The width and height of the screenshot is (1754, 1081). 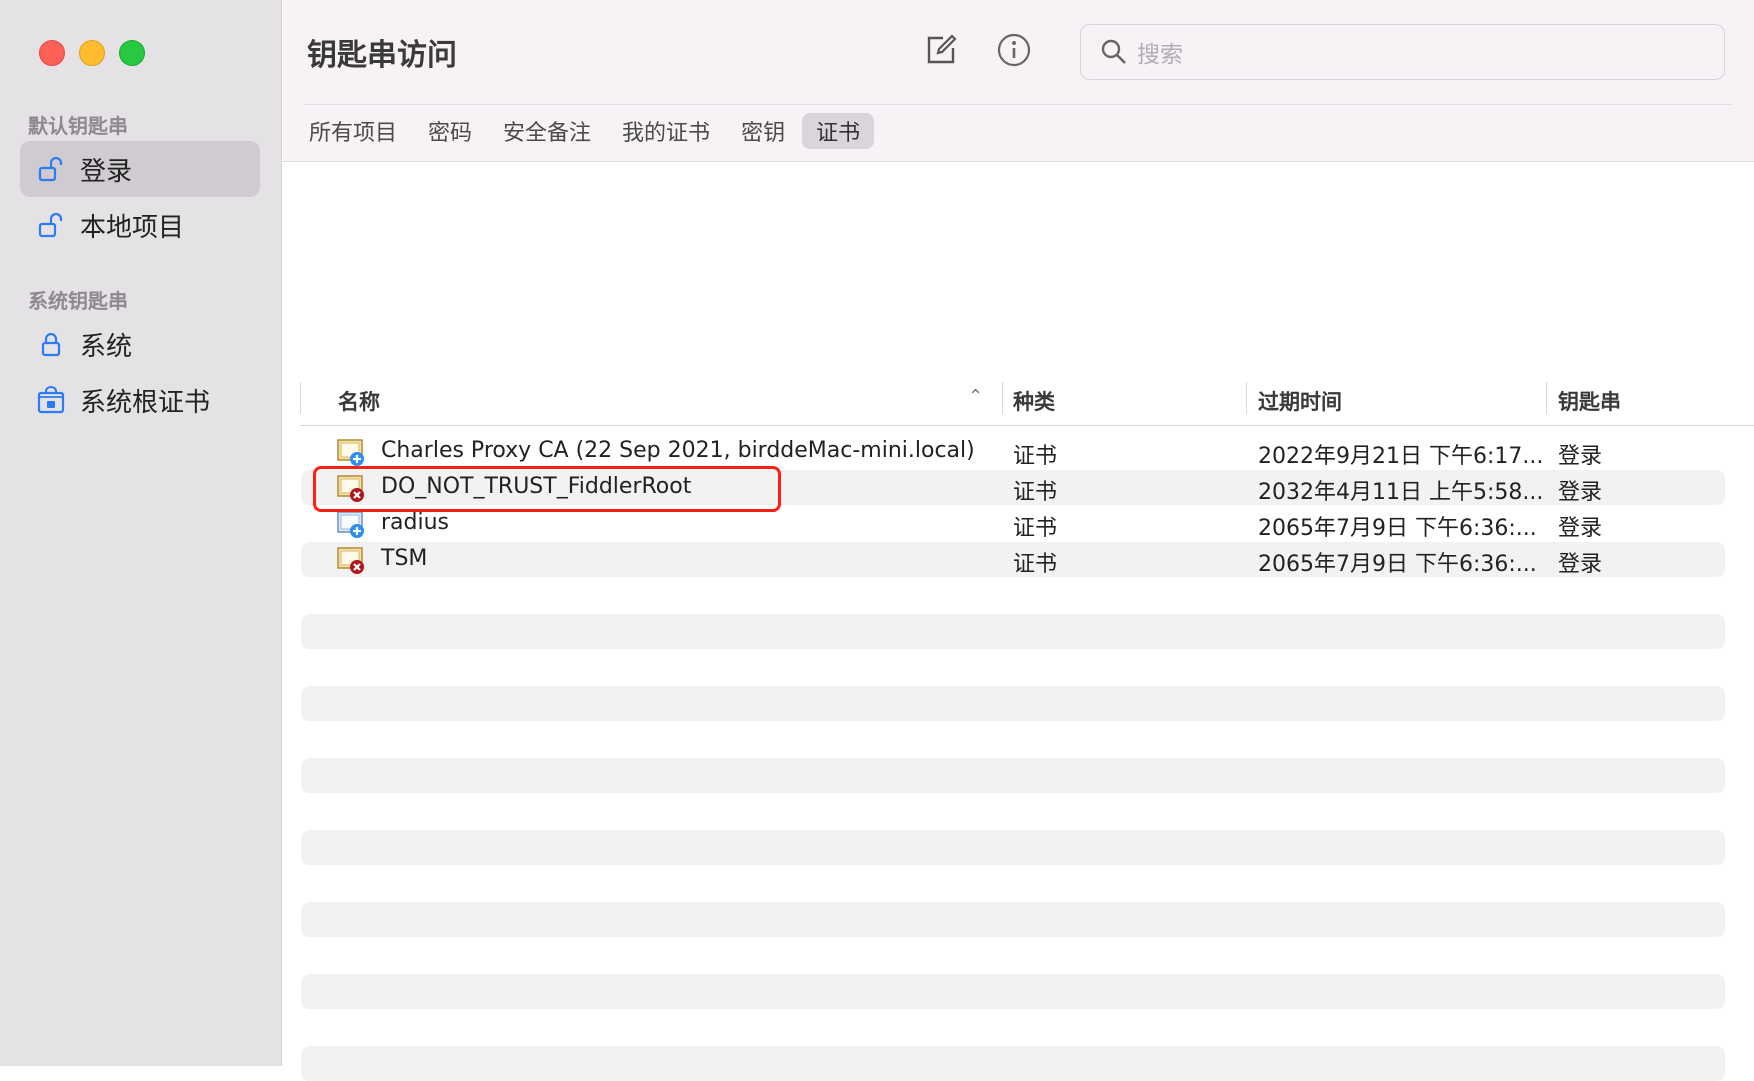 I want to click on column-header-name: 名称, so click(x=359, y=401).